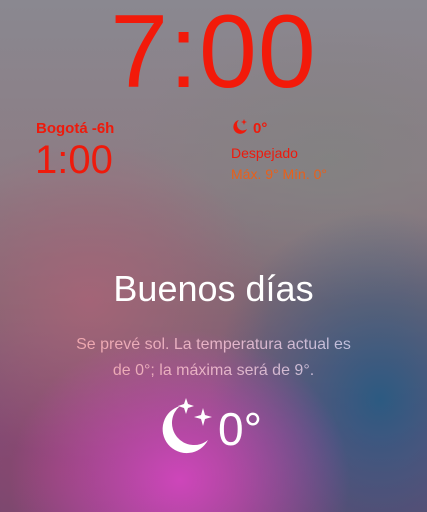 The image size is (427, 512). Describe the element at coordinates (213, 288) in the screenshot. I see `greeting-title: Buenos días` at that location.